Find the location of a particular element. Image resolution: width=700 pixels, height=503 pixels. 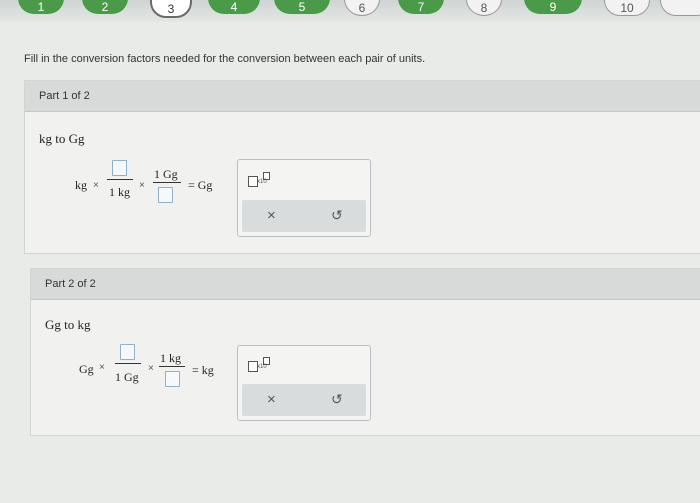

part-1-start-unit: kg is located at coordinates (81, 185).